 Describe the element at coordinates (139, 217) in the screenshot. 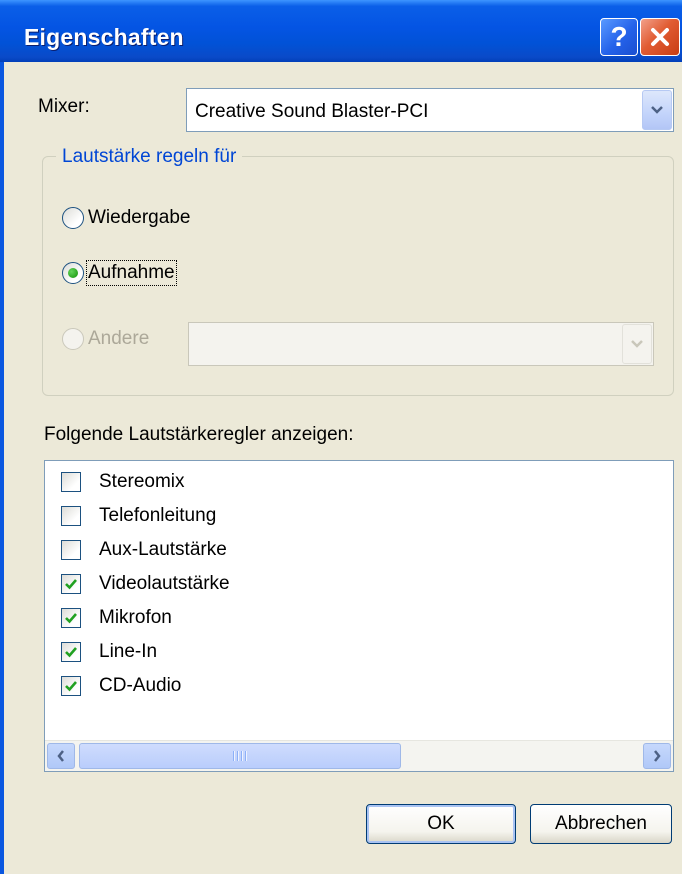

I see `radio-playback-label: Wiedergabe` at that location.